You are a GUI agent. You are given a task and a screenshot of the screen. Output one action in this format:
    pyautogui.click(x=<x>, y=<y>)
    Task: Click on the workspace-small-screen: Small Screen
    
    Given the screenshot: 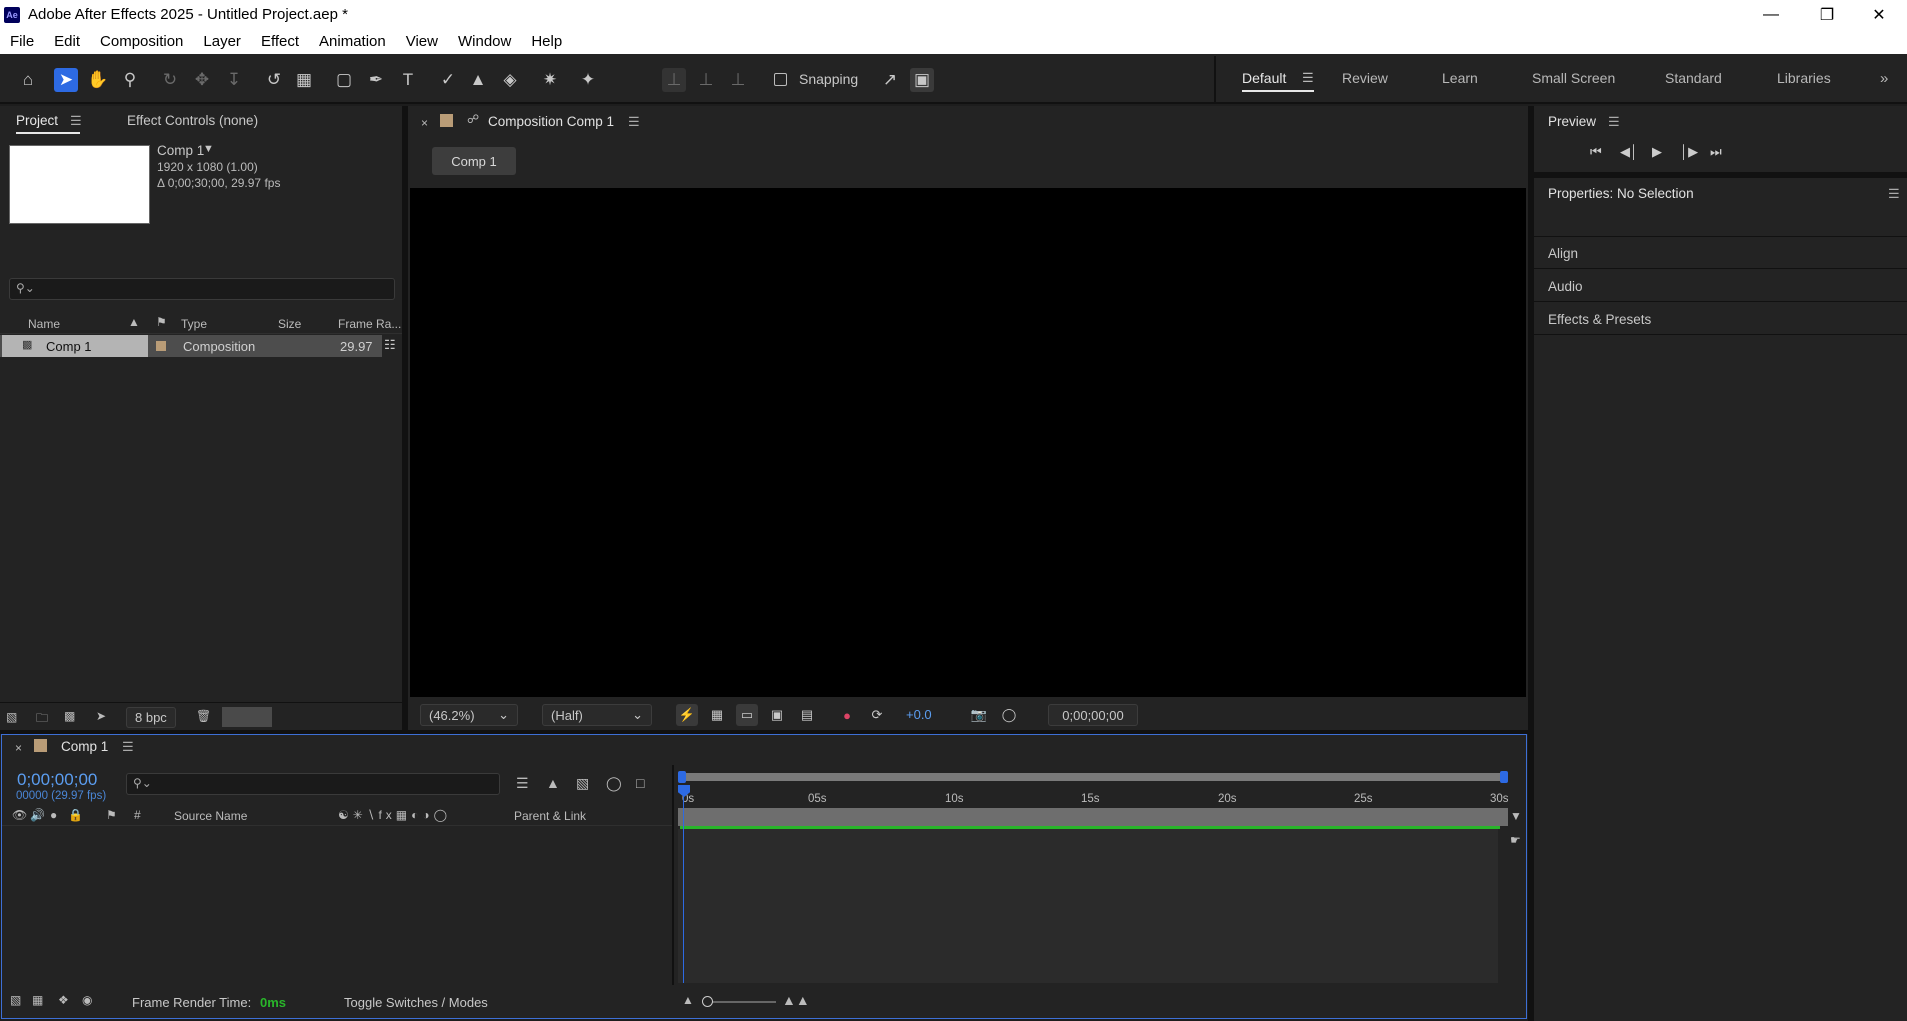 What is the action you would take?
    pyautogui.click(x=1573, y=78)
    